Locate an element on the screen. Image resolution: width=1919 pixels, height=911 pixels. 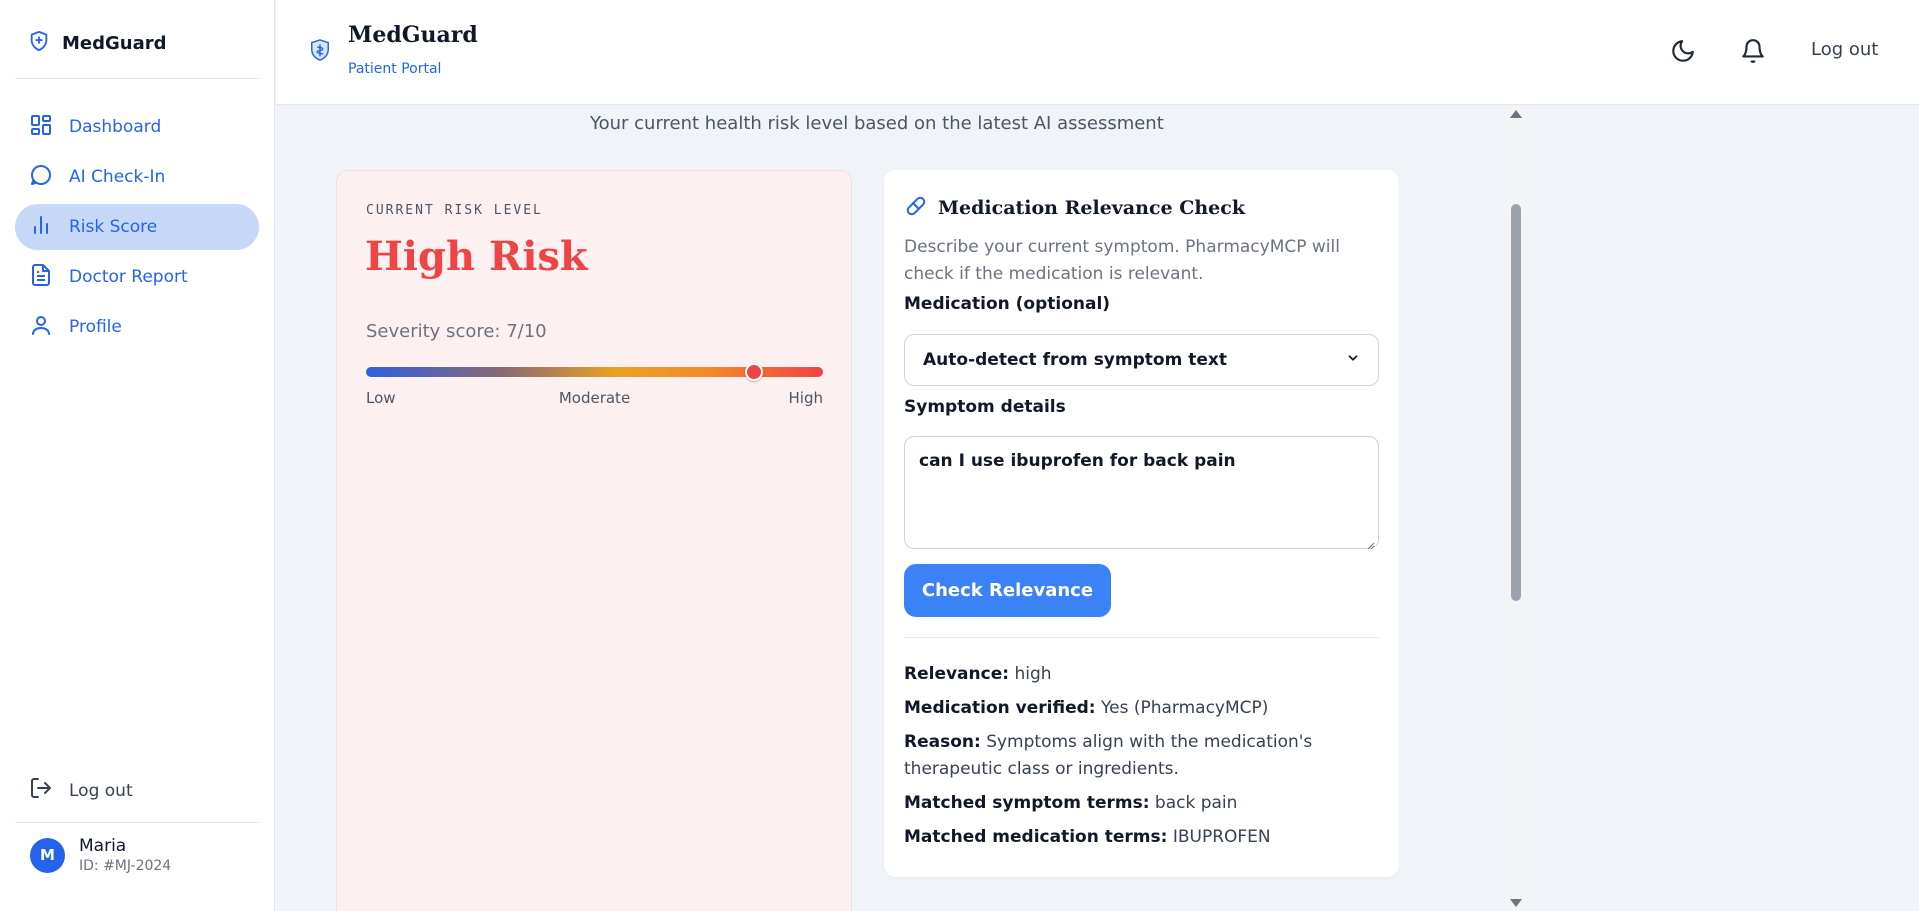
sidebar-item-label: Dashboard is located at coordinates (115, 127).